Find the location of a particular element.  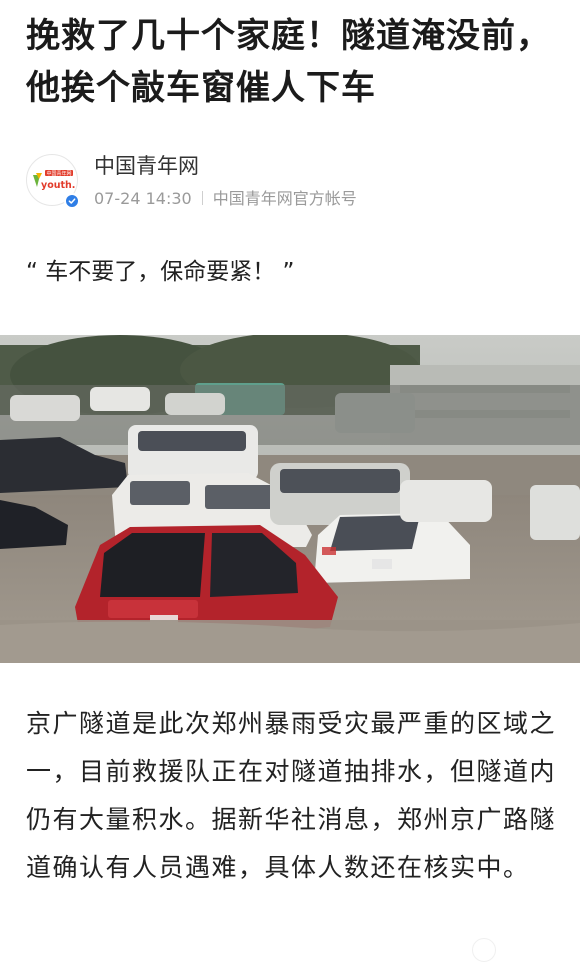

account-type: 中国青年网官方帐号 is located at coordinates (284, 198).